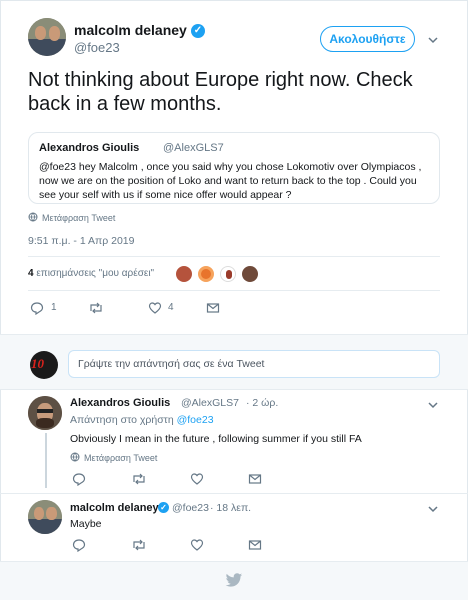 Image resolution: width=468 pixels, height=600 pixels. I want to click on reply-input: Γράψτε την απάντησή σας σε ένα Tweet, so click(254, 364).